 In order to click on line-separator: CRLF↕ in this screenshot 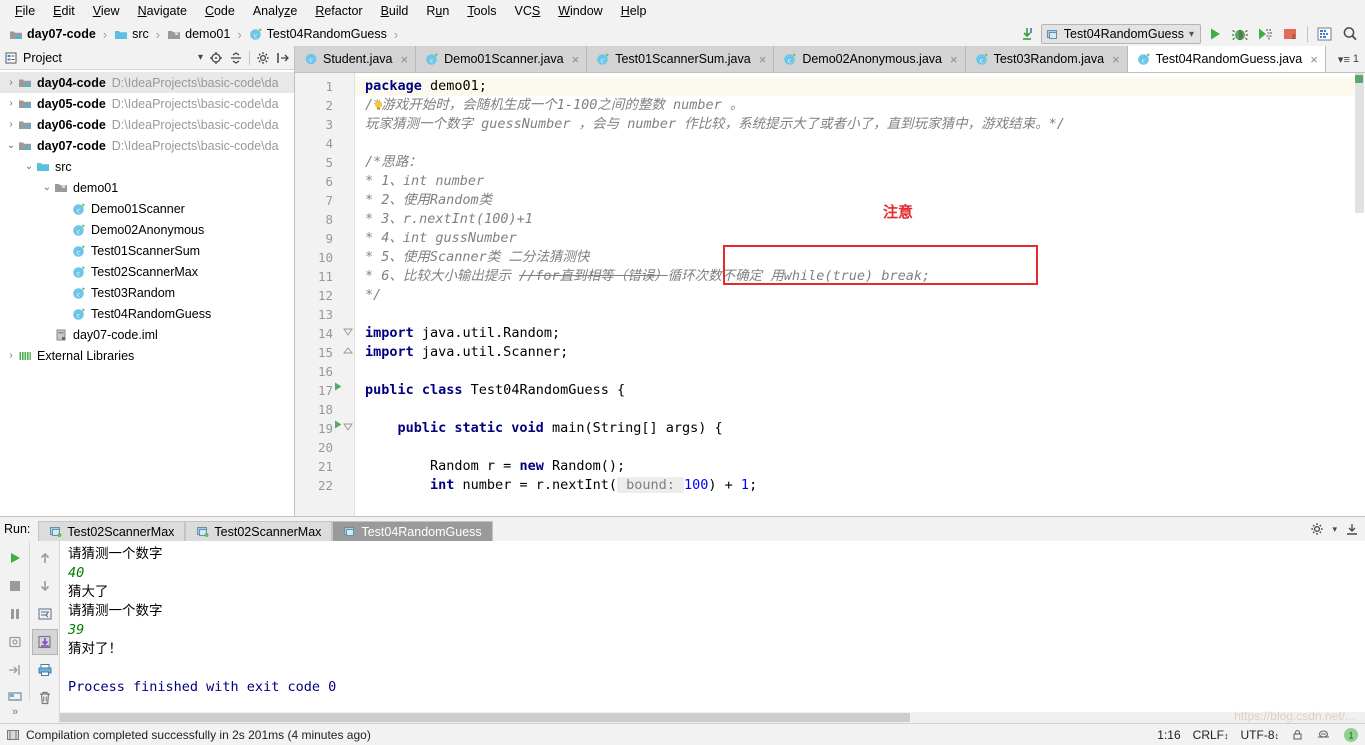, I will do `click(1211, 735)`.